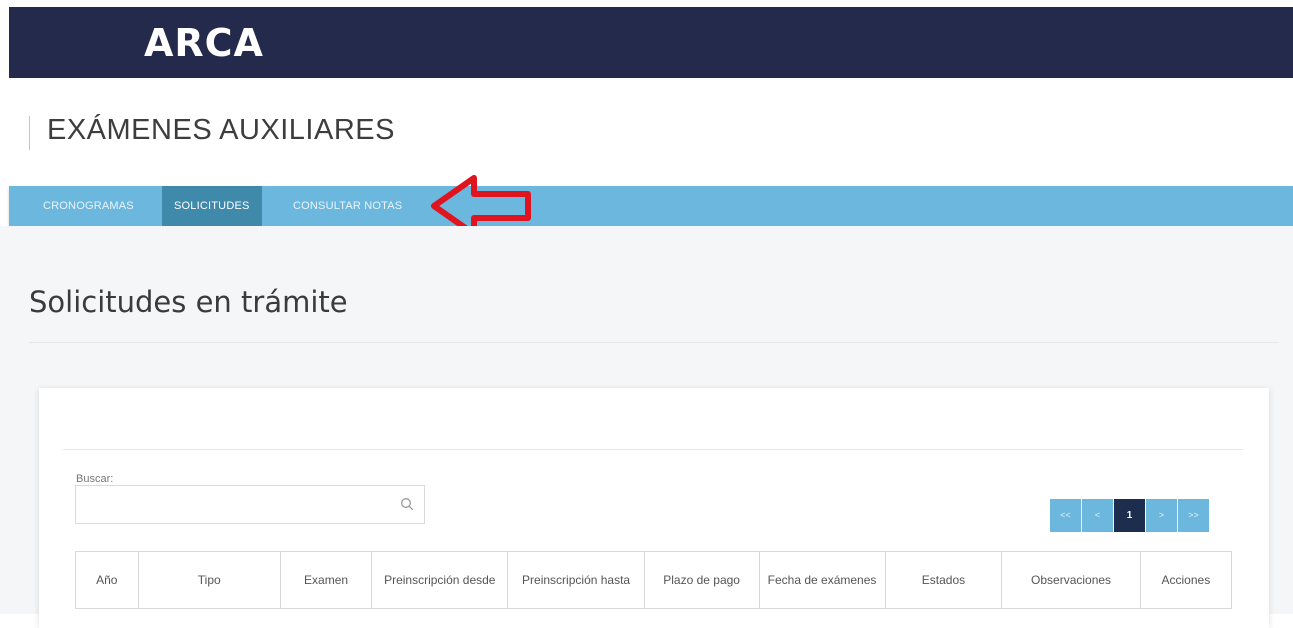 This screenshot has width=1293, height=628. What do you see at coordinates (822, 580) in the screenshot?
I see `column-header-fecha-de-examenes: Fecha de exámenes` at bounding box center [822, 580].